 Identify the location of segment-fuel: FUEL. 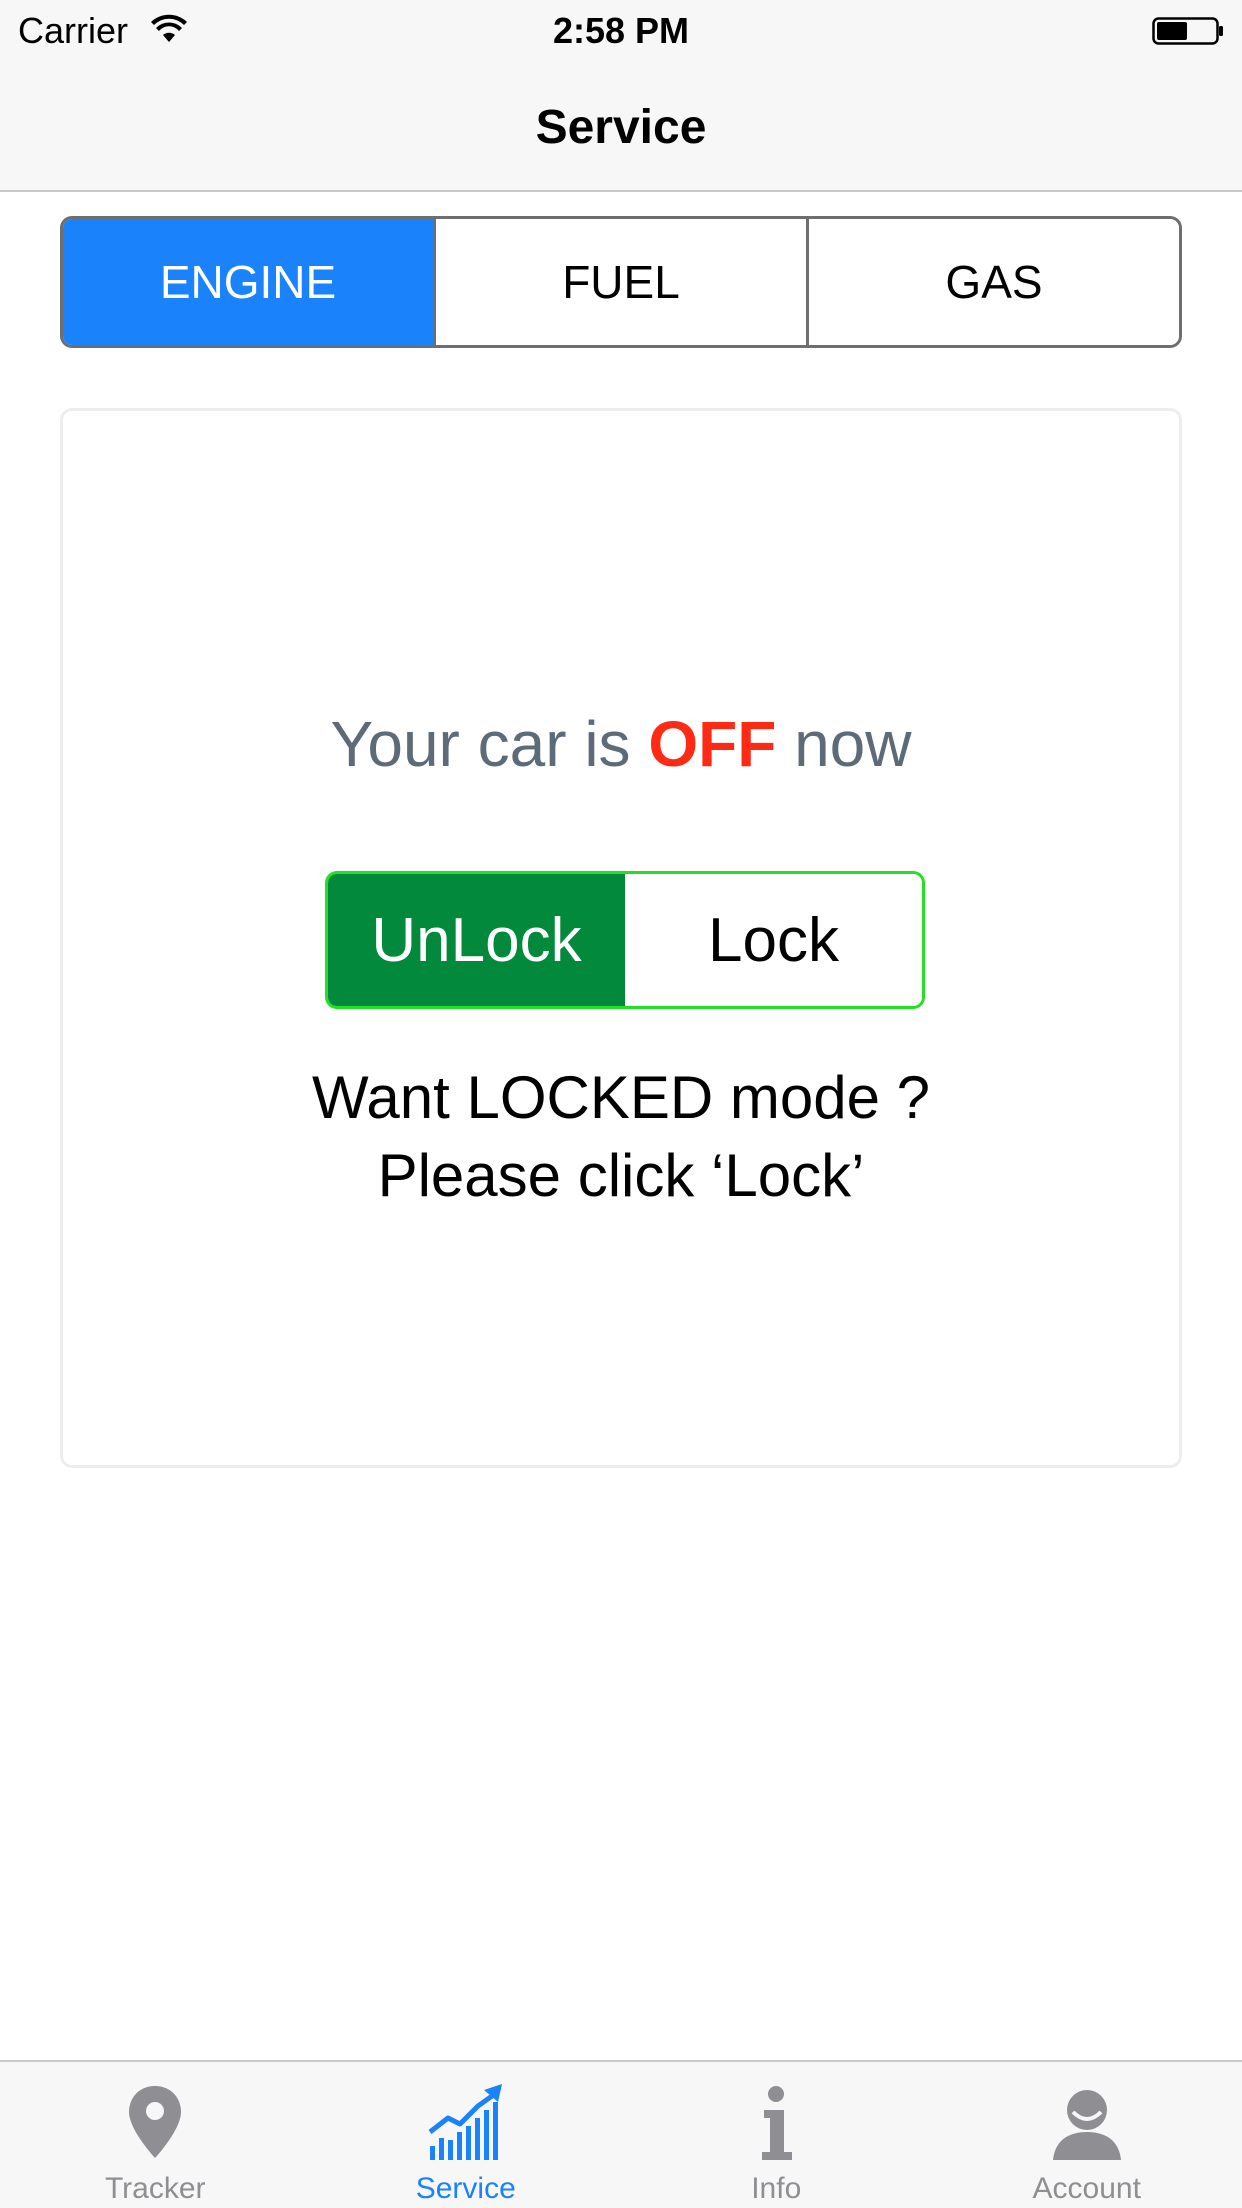
(619, 282).